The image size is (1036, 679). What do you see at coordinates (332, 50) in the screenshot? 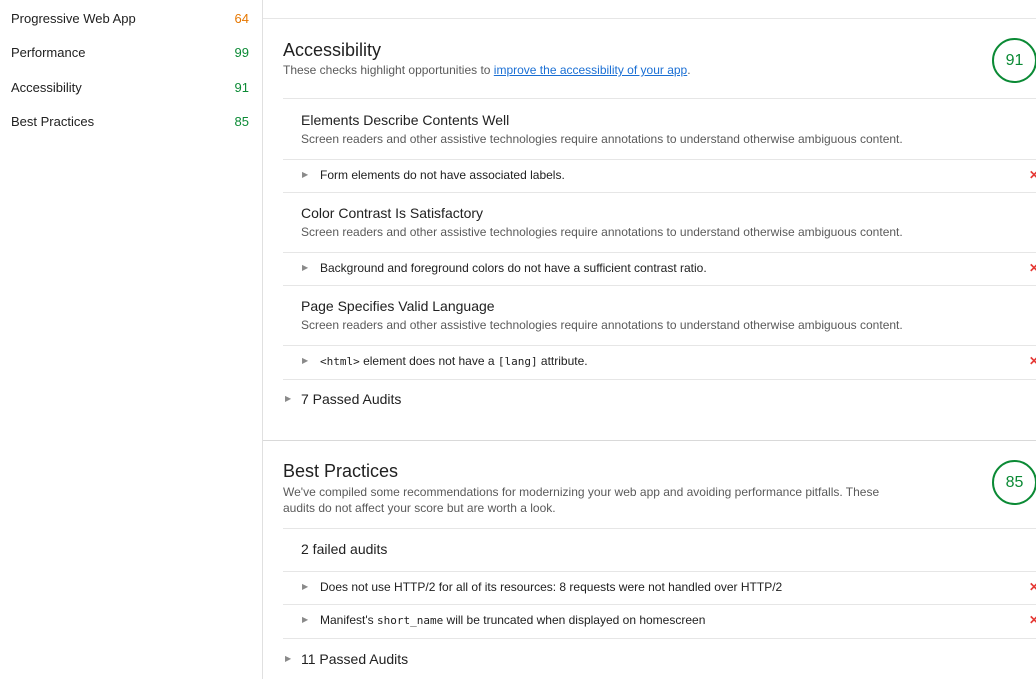
I see `accessibility-title: Accessibility` at bounding box center [332, 50].